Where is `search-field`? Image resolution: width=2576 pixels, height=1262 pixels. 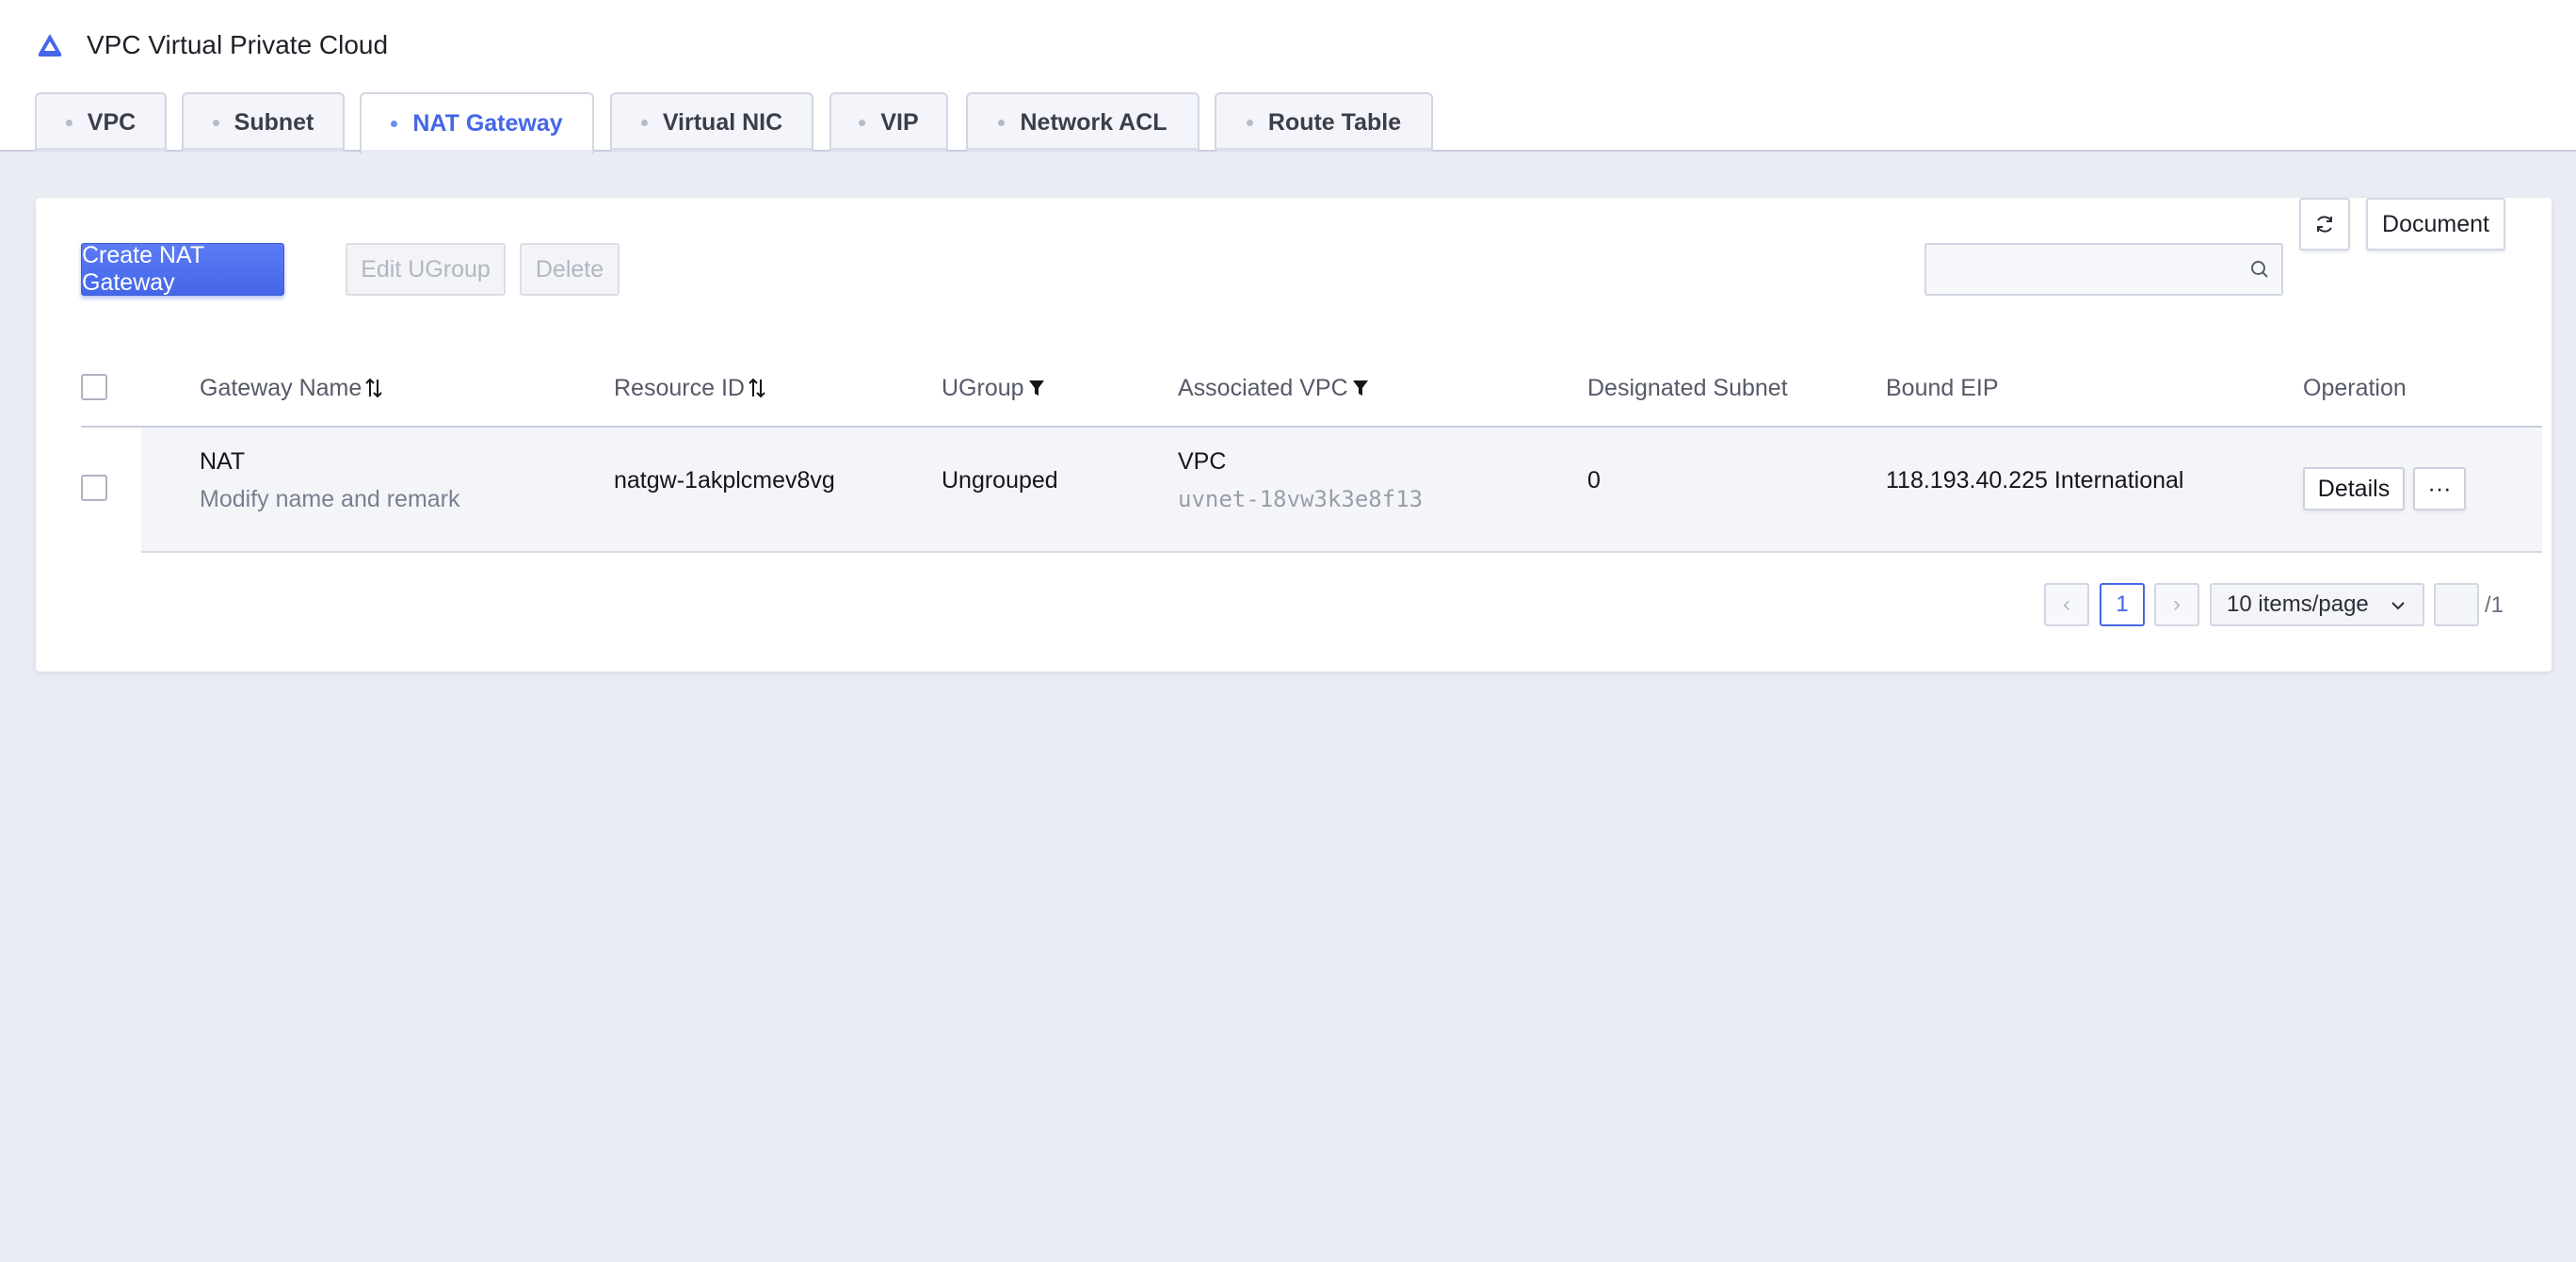 search-field is located at coordinates (2103, 269).